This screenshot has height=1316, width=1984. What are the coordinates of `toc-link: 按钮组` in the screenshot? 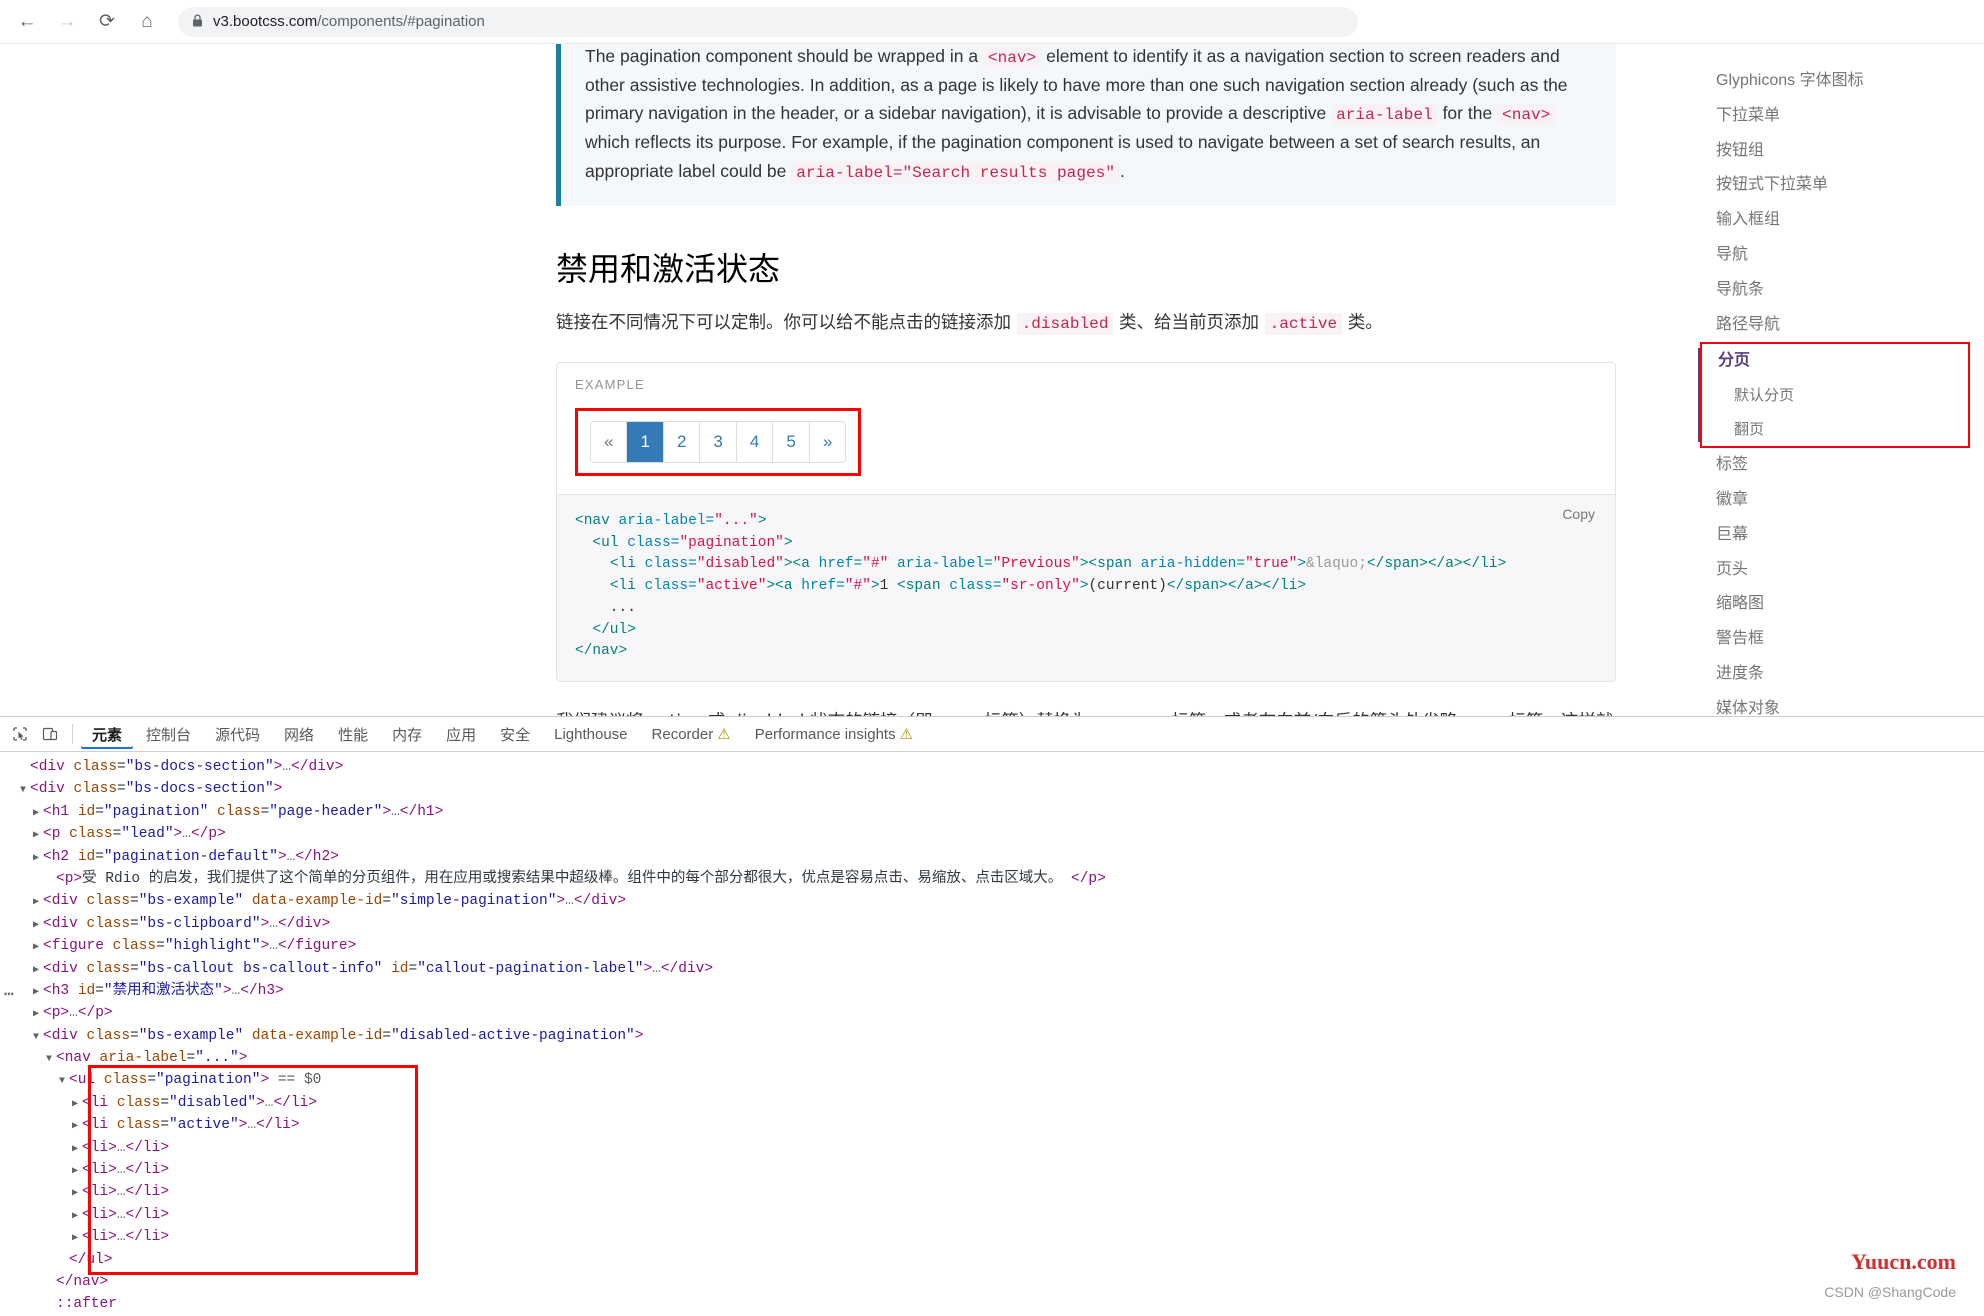 It's located at (1835, 151).